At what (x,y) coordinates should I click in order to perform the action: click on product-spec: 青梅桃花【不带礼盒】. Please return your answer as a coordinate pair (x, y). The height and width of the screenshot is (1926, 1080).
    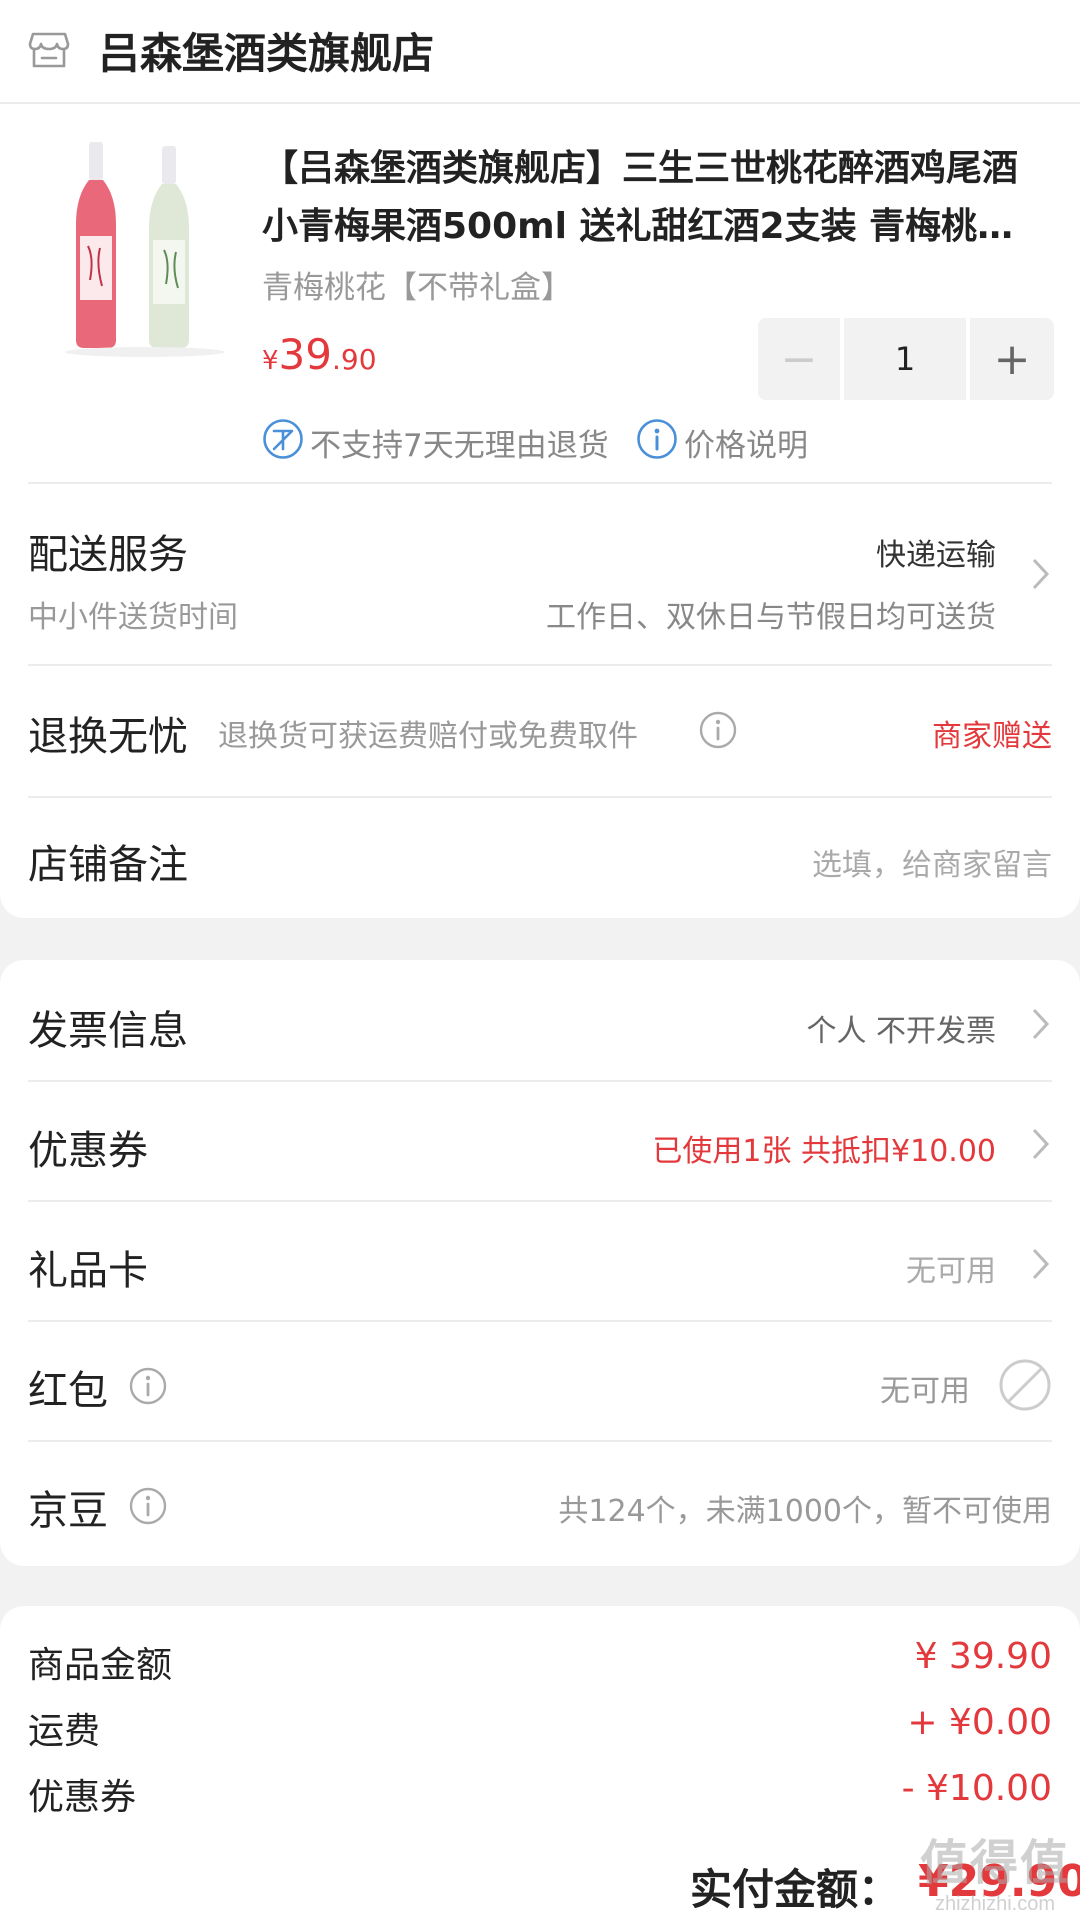
    Looking at the image, I should click on (417, 288).